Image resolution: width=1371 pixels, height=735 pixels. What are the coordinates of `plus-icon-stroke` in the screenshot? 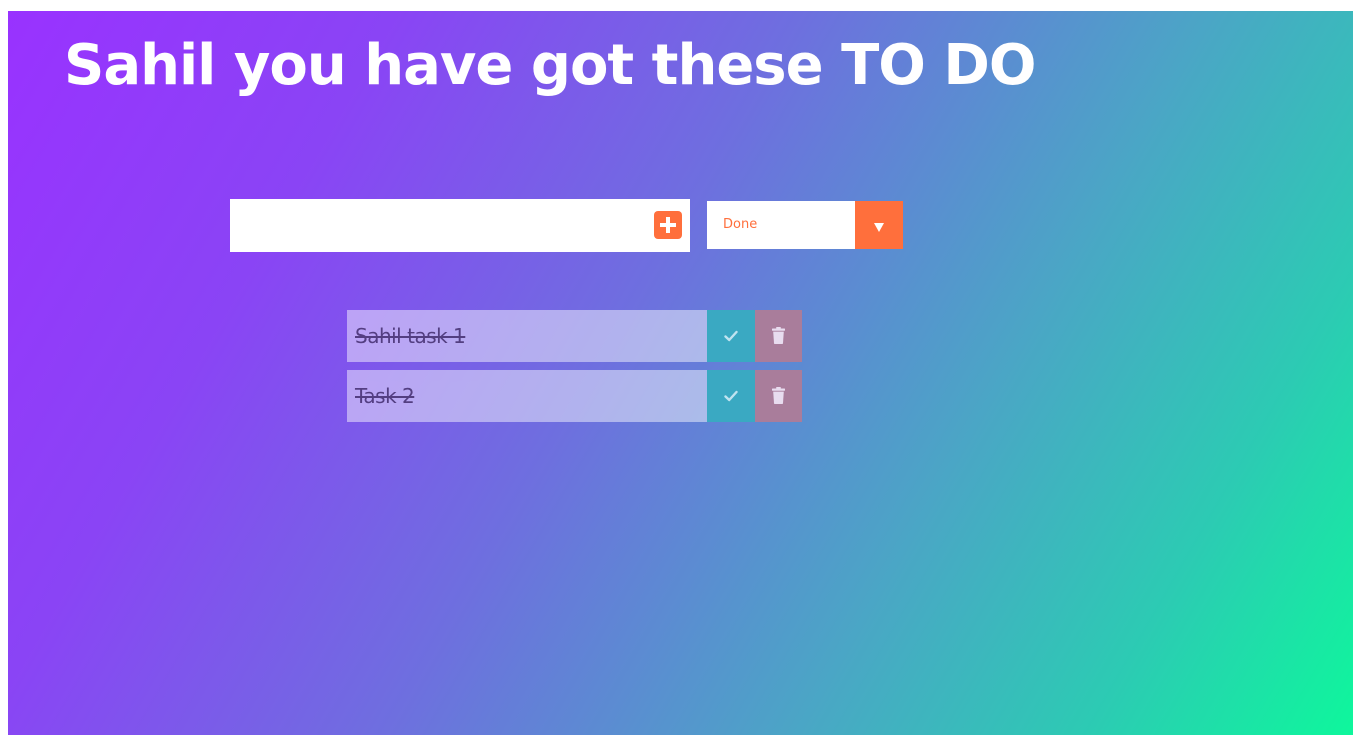 It's located at (668, 225).